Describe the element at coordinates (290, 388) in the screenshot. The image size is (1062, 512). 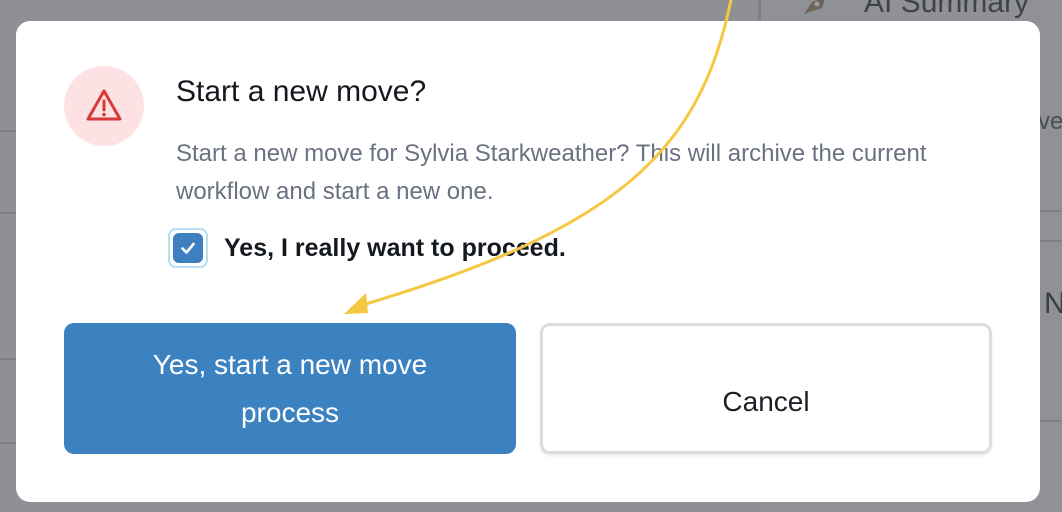
I see `start-new-move-button: Yes, start a new move process` at that location.